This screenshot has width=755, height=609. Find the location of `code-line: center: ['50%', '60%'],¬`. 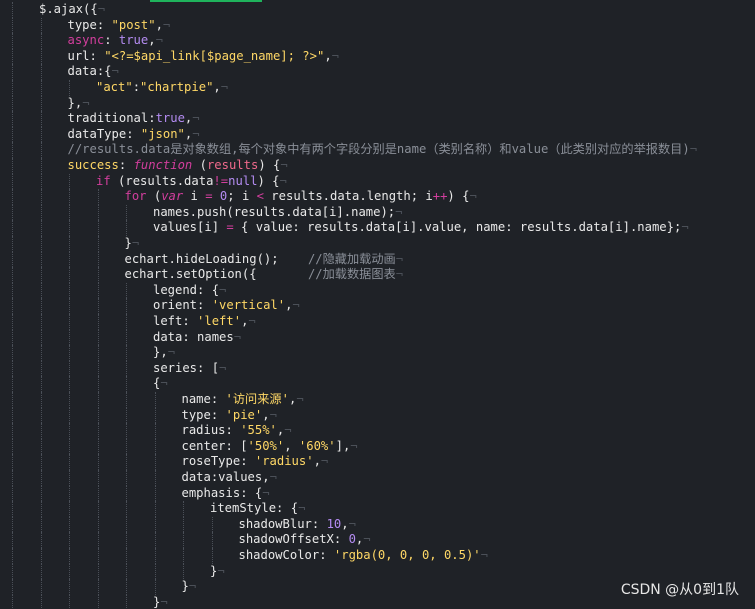

code-line: center: ['50%', '60%'],¬ is located at coordinates (377, 446).